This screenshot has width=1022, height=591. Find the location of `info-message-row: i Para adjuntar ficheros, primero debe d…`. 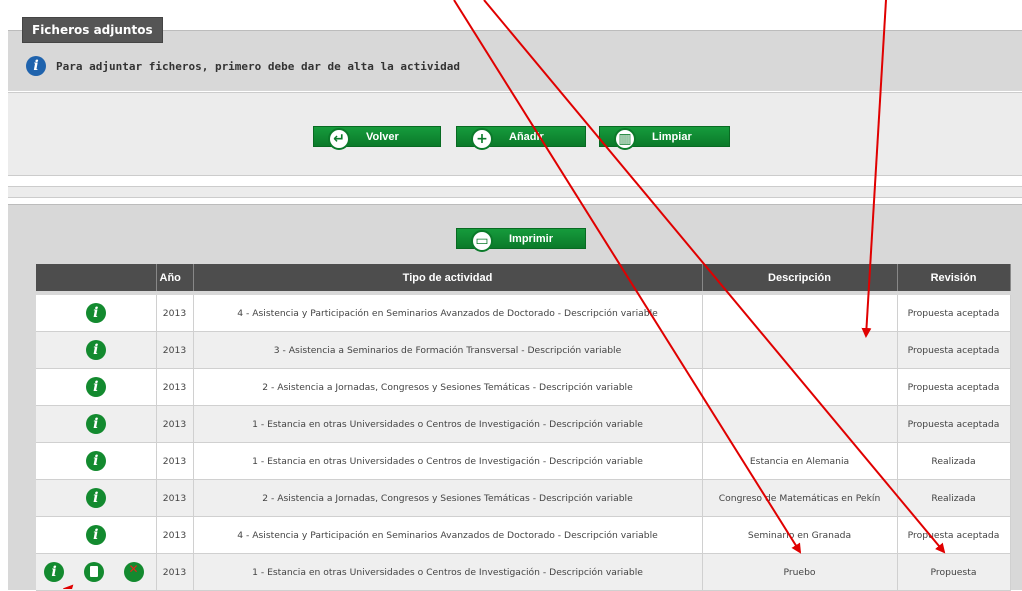

info-message-row: i Para adjuntar ficheros, primero debe d… is located at coordinates (243, 66).